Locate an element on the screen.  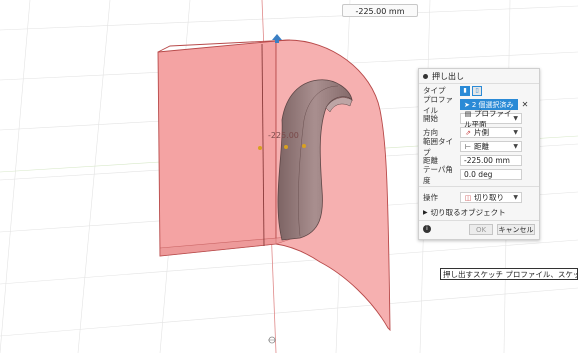
direction-select: ⇗ 片側 ▼ is located at coordinates (491, 132).